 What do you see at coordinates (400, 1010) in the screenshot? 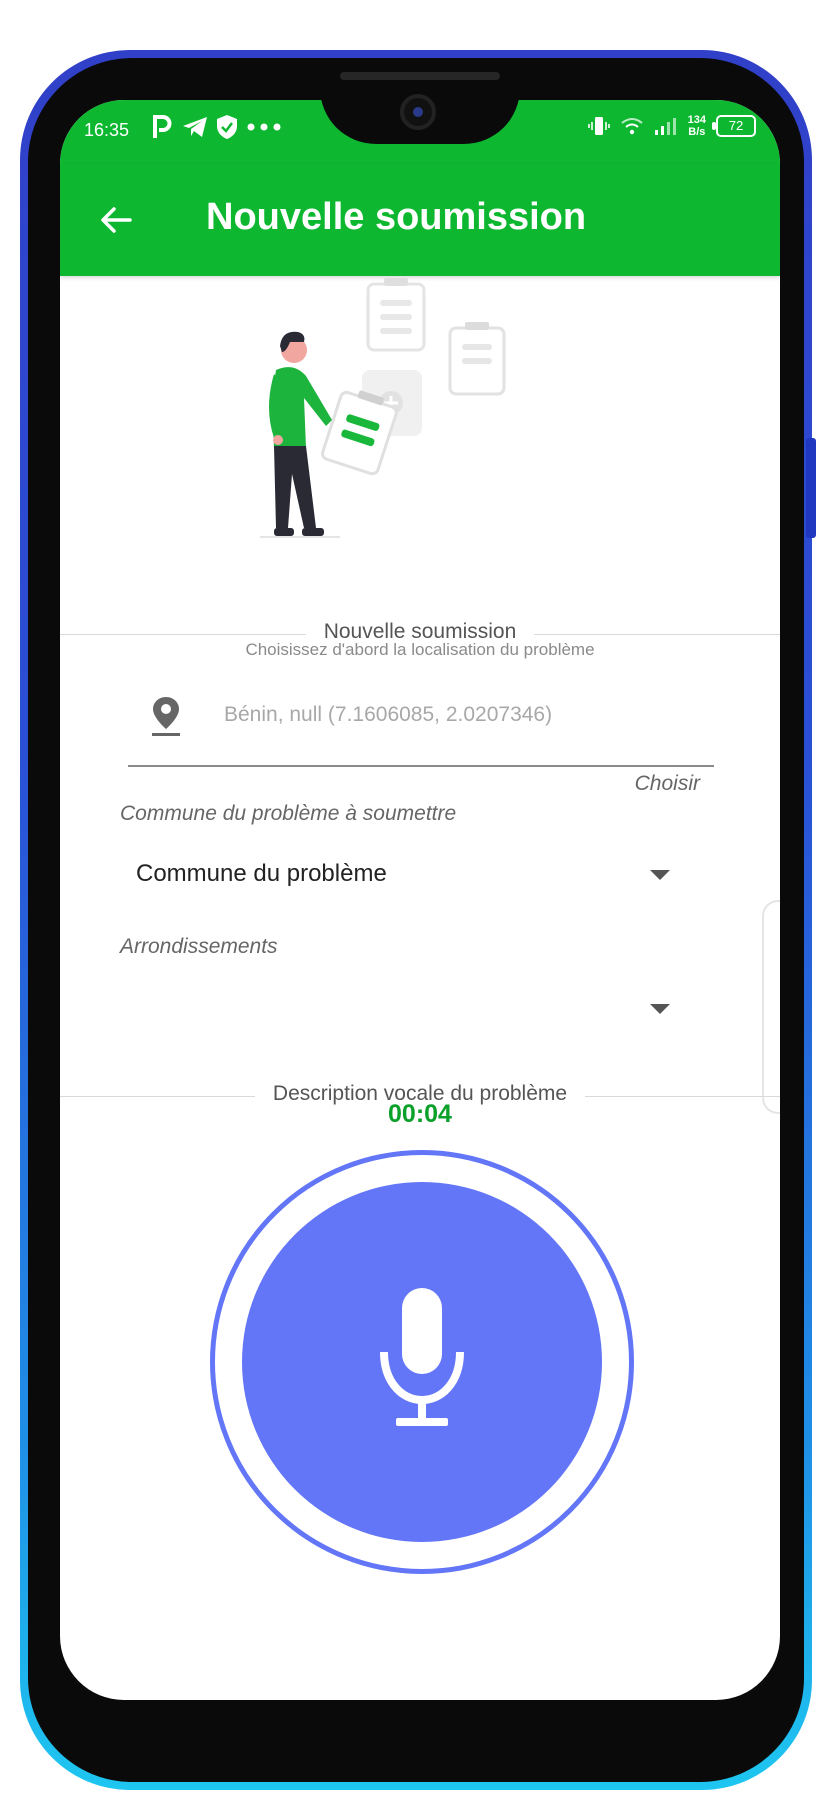
I see `arrondissements-dropdown` at bounding box center [400, 1010].